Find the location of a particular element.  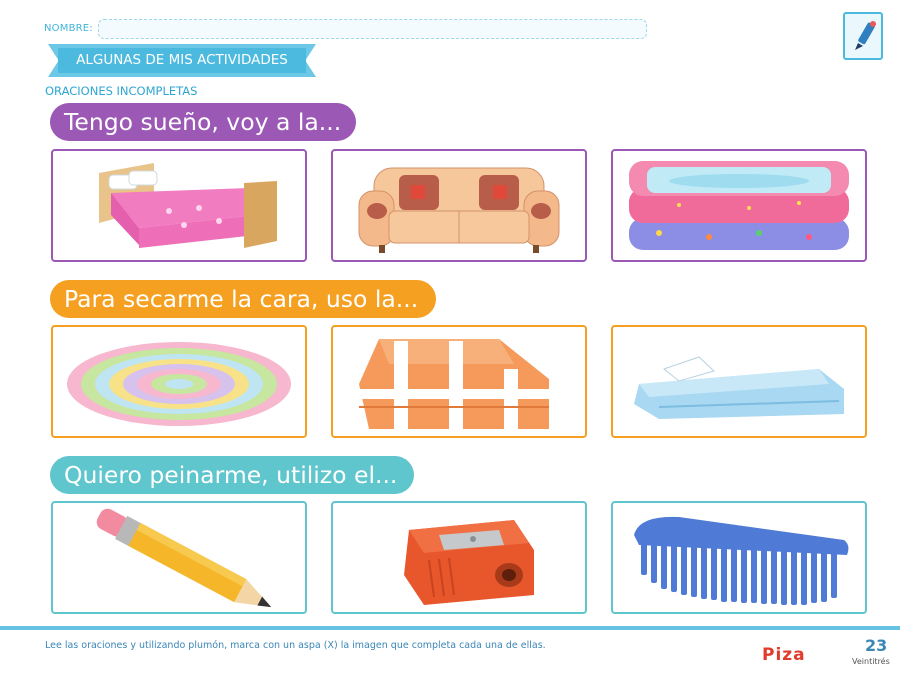

ribbon-title: ALGUNAS DE MIS ACTIVIDADES is located at coordinates (182, 60).